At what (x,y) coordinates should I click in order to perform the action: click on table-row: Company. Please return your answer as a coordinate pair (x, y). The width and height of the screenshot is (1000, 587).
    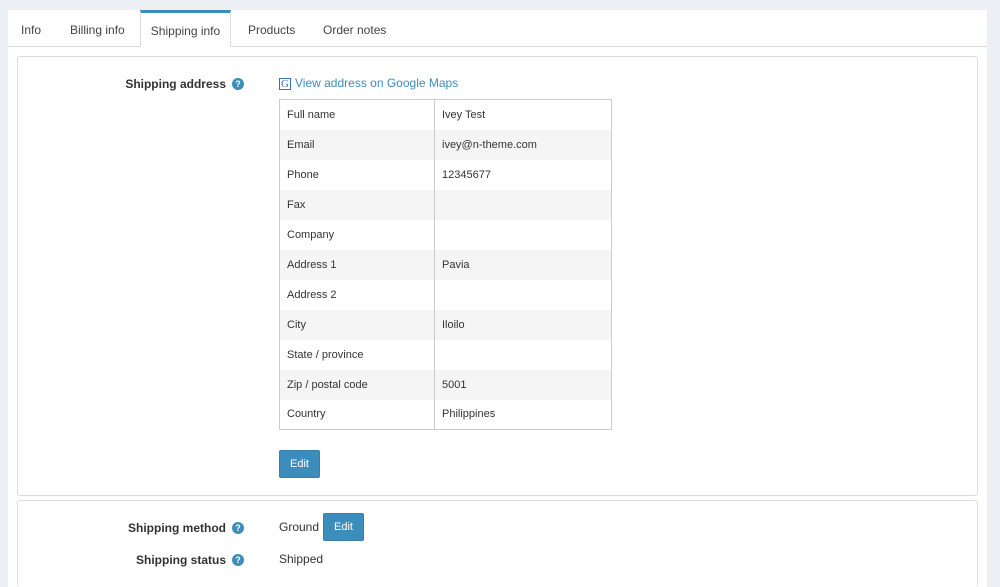
    Looking at the image, I should click on (445, 234).